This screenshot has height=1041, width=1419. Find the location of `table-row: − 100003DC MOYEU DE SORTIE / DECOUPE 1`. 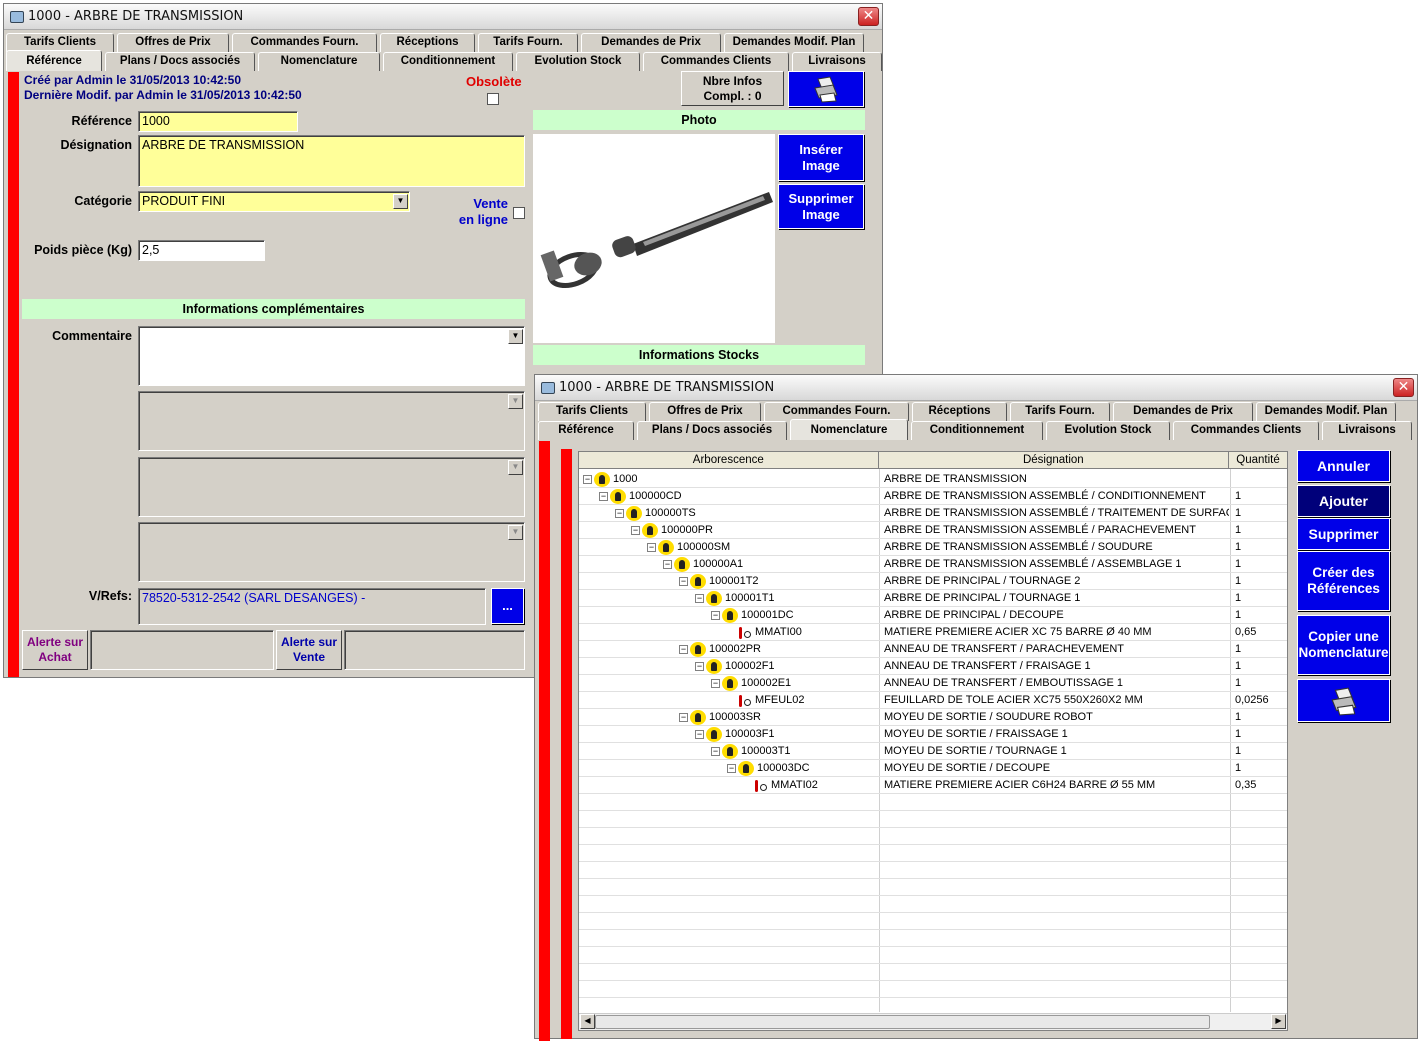

table-row: − 100003DC MOYEU DE SORTIE / DECOUPE 1 is located at coordinates (933, 768).